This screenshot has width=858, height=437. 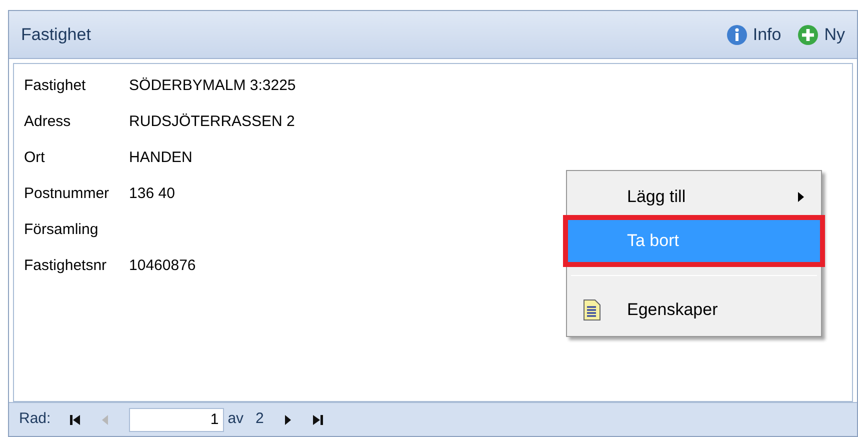 I want to click on field-label: Postnummer, so click(x=67, y=194).